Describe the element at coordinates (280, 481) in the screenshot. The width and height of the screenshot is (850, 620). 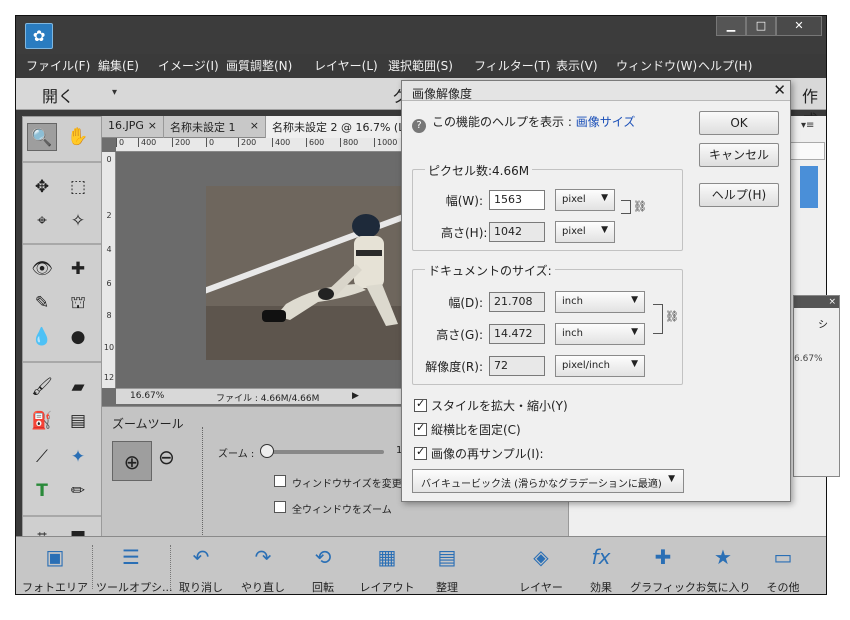
I see `resize-window-checkbox` at that location.